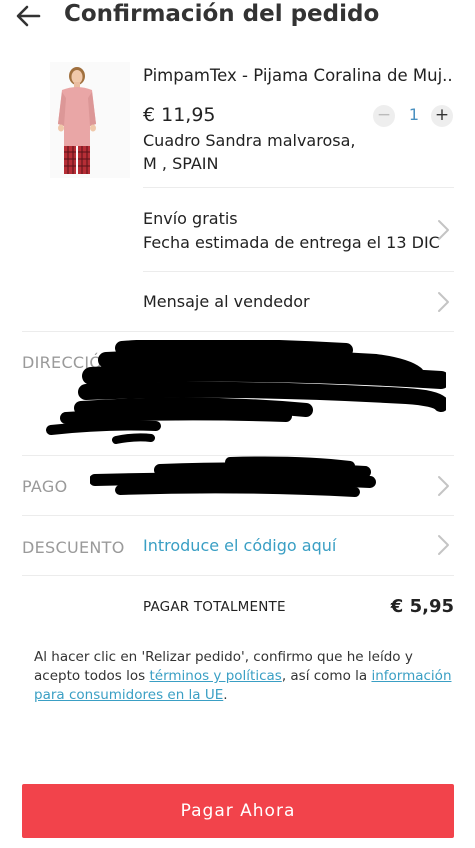 This screenshot has height=848, width=475. Describe the element at coordinates (233, 476) in the screenshot. I see `redacted-payment` at that location.